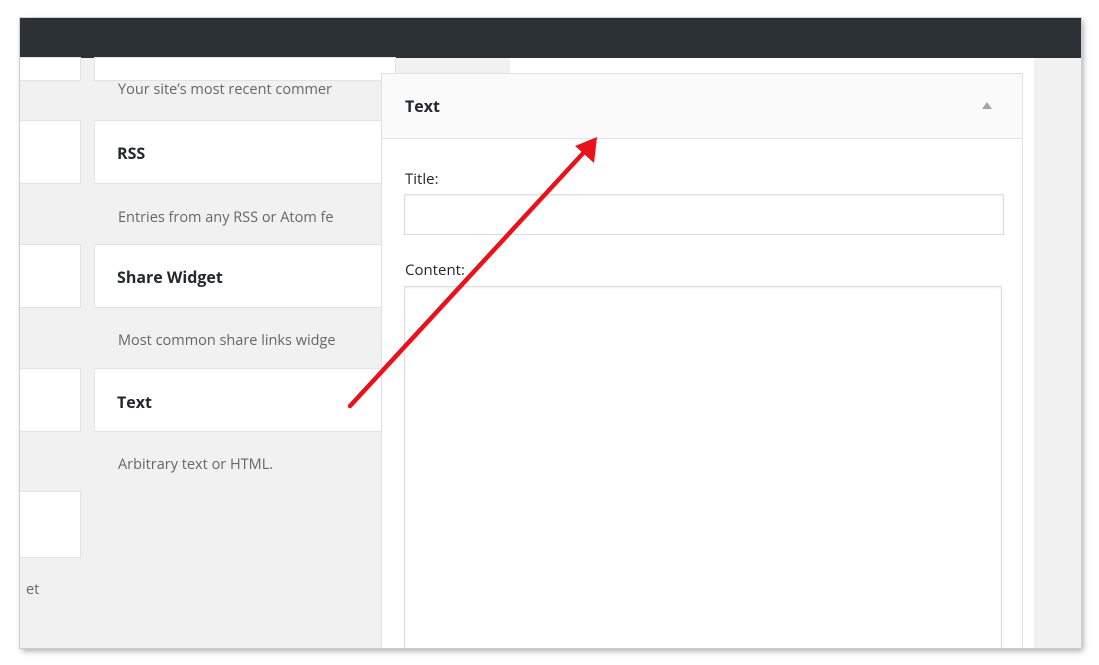  I want to click on admin-top-bar, so click(550, 38).